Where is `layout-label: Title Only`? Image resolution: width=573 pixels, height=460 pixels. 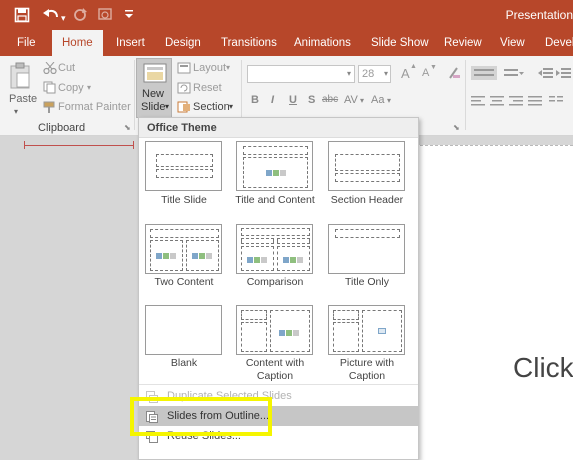 layout-label: Title Only is located at coordinates (367, 282).